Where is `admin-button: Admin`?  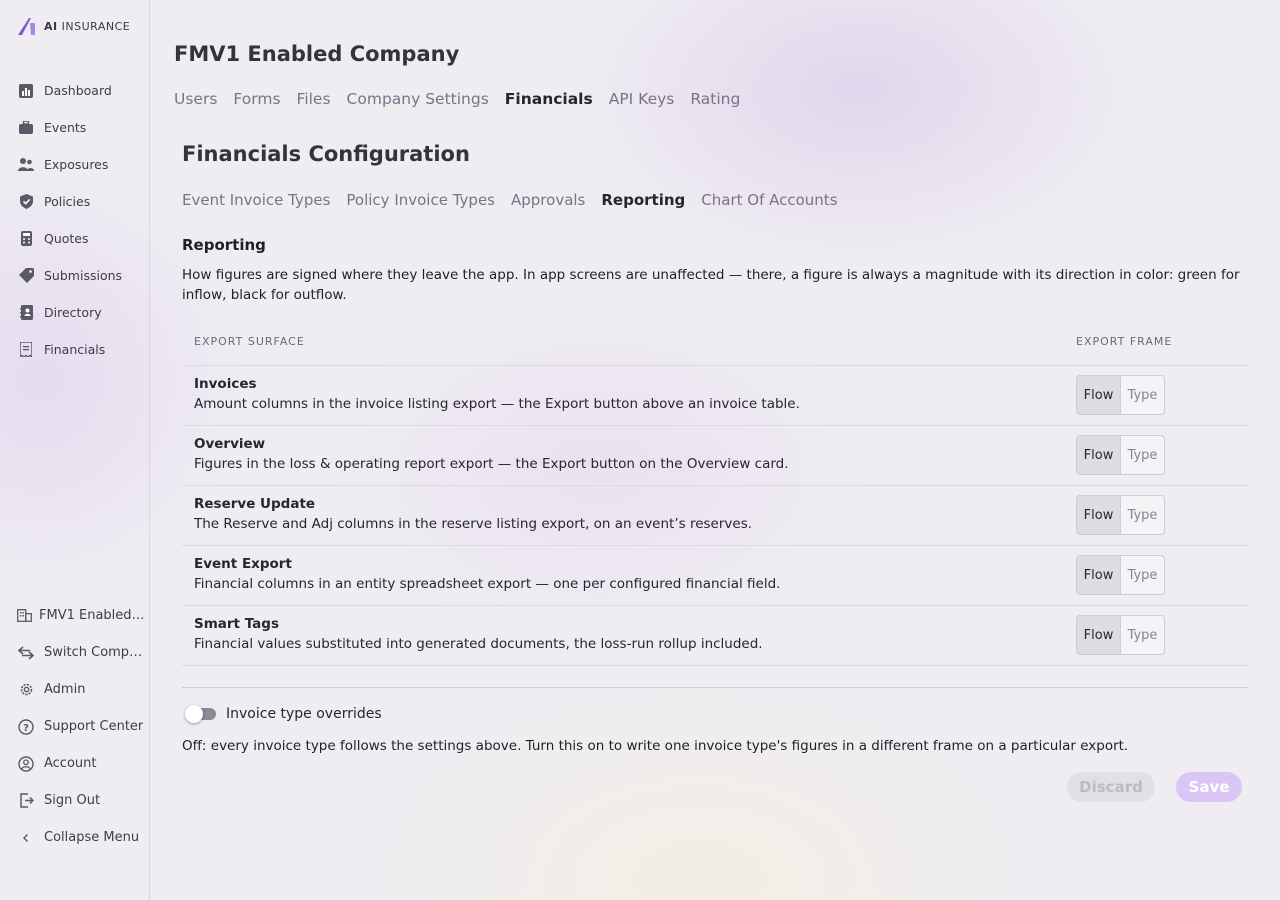
admin-button: Admin is located at coordinates (75, 689).